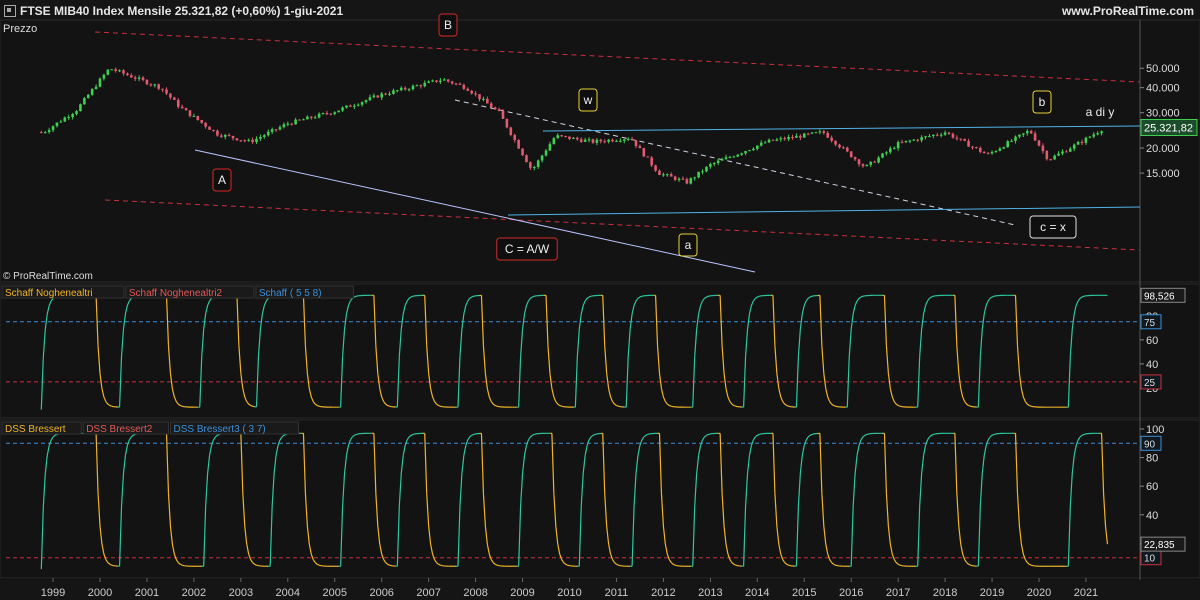 This screenshot has width=1200, height=600. What do you see at coordinates (220, 429) in the screenshot?
I see `osc-legend-label: DSS Bressert3 ( 3 7)` at bounding box center [220, 429].